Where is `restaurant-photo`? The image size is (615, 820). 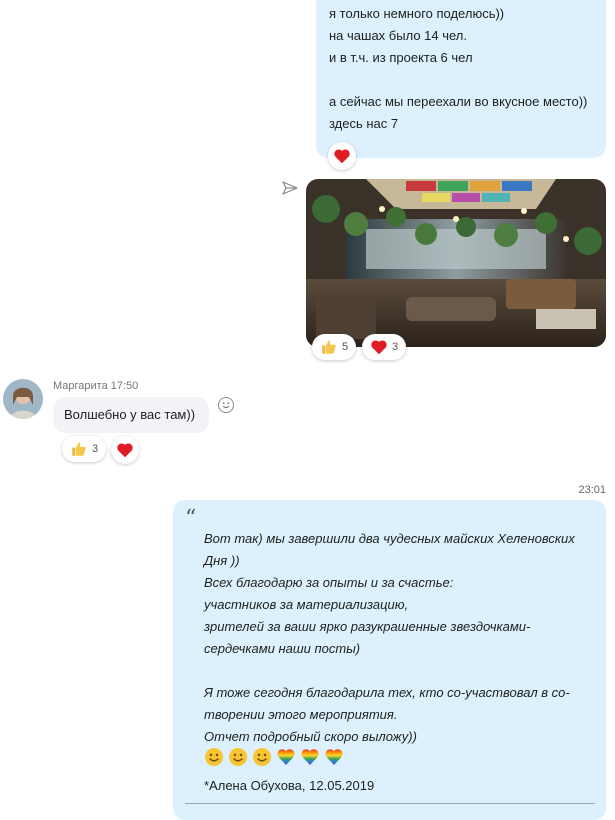
restaurant-photo is located at coordinates (456, 263).